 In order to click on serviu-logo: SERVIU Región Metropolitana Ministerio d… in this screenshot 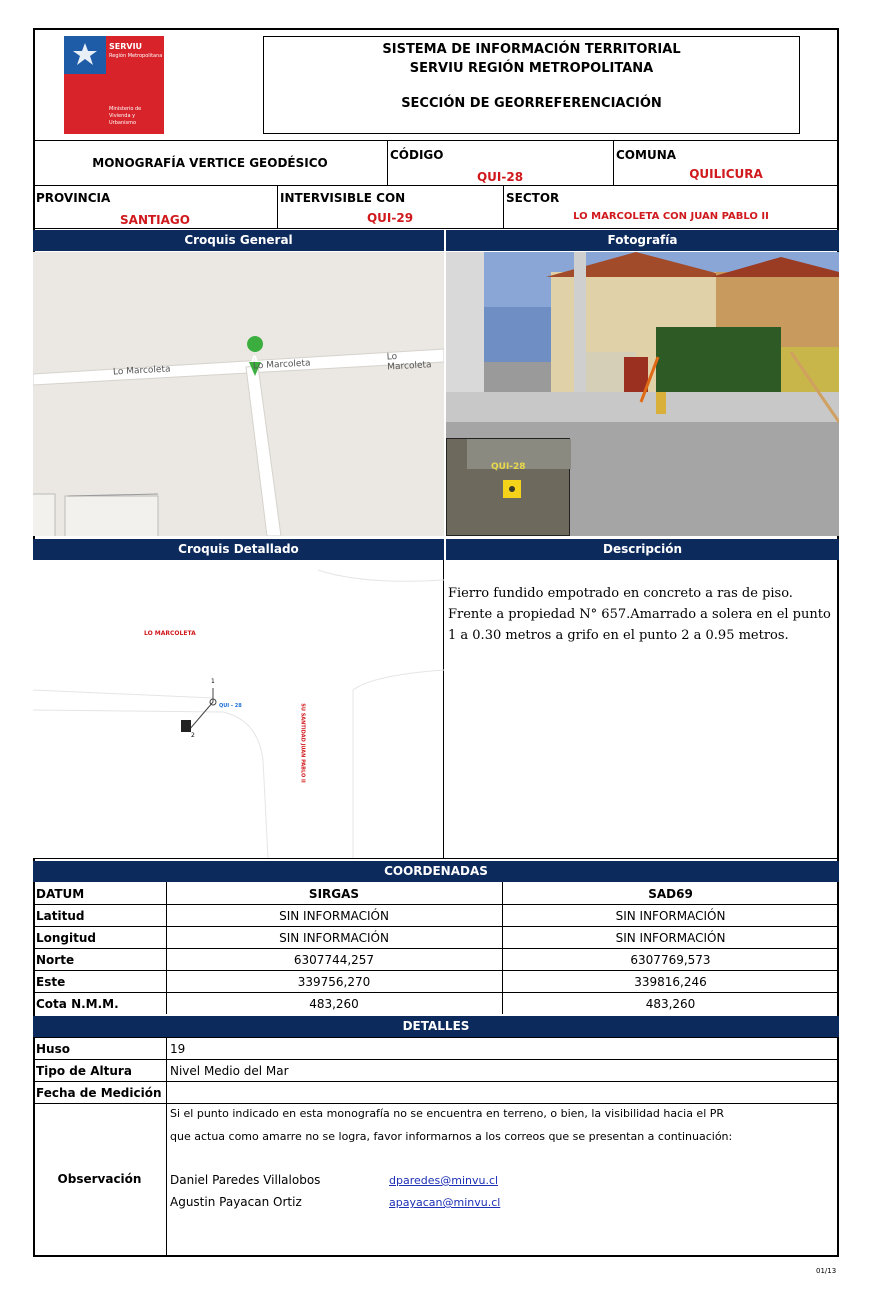, I will do `click(114, 85)`.